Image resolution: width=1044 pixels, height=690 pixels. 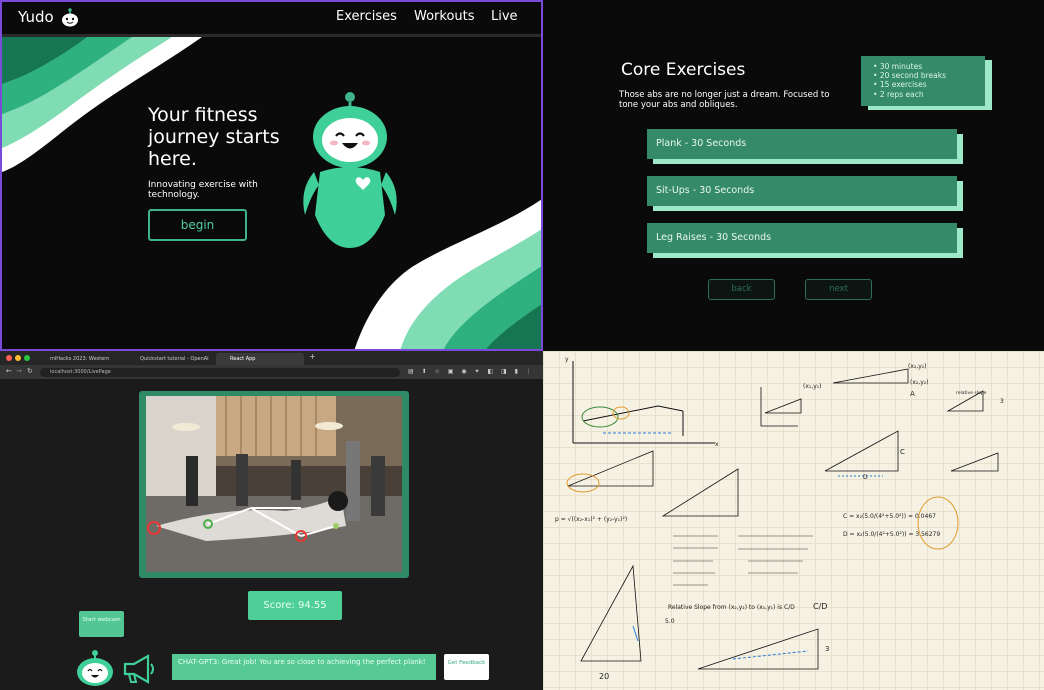 I want to click on side-label-orange: 3, so click(x=827, y=649).